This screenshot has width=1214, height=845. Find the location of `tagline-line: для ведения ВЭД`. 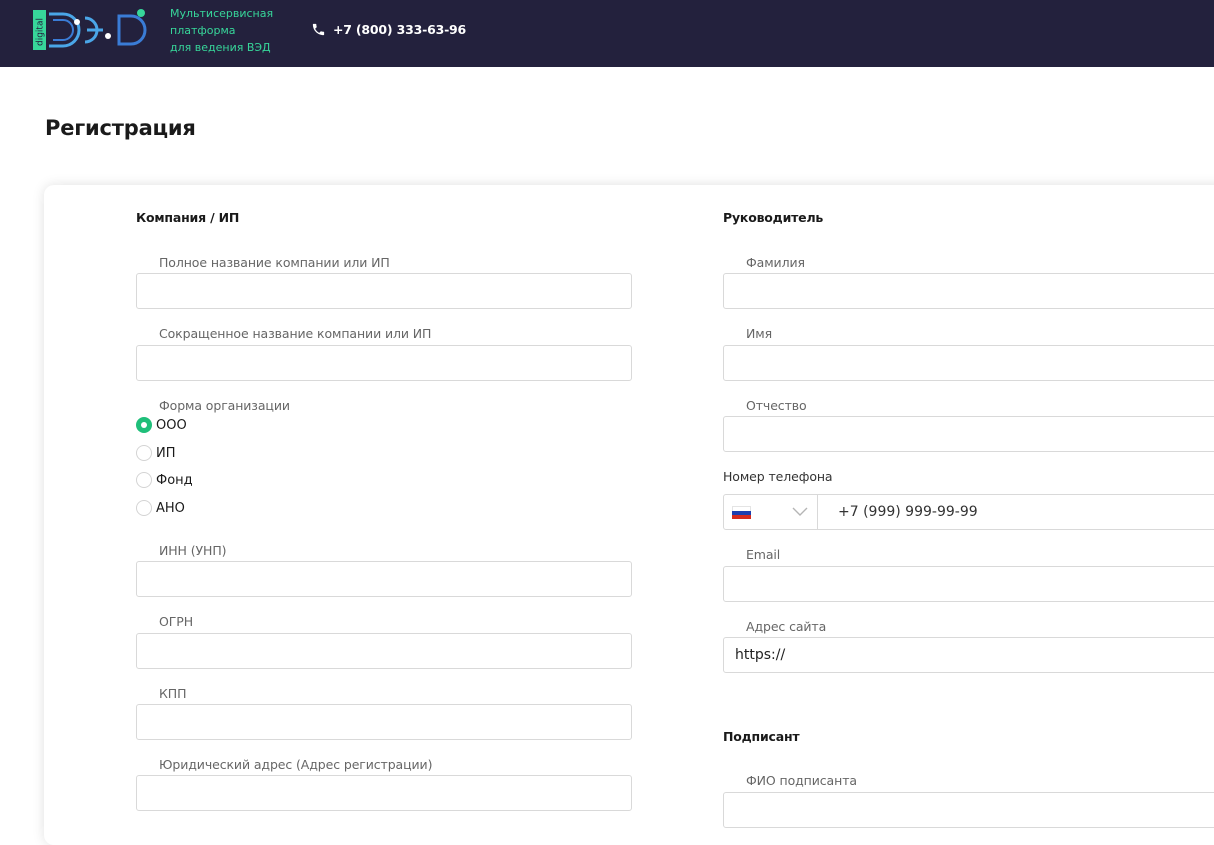

tagline-line: для ведения ВЭД is located at coordinates (220, 47).